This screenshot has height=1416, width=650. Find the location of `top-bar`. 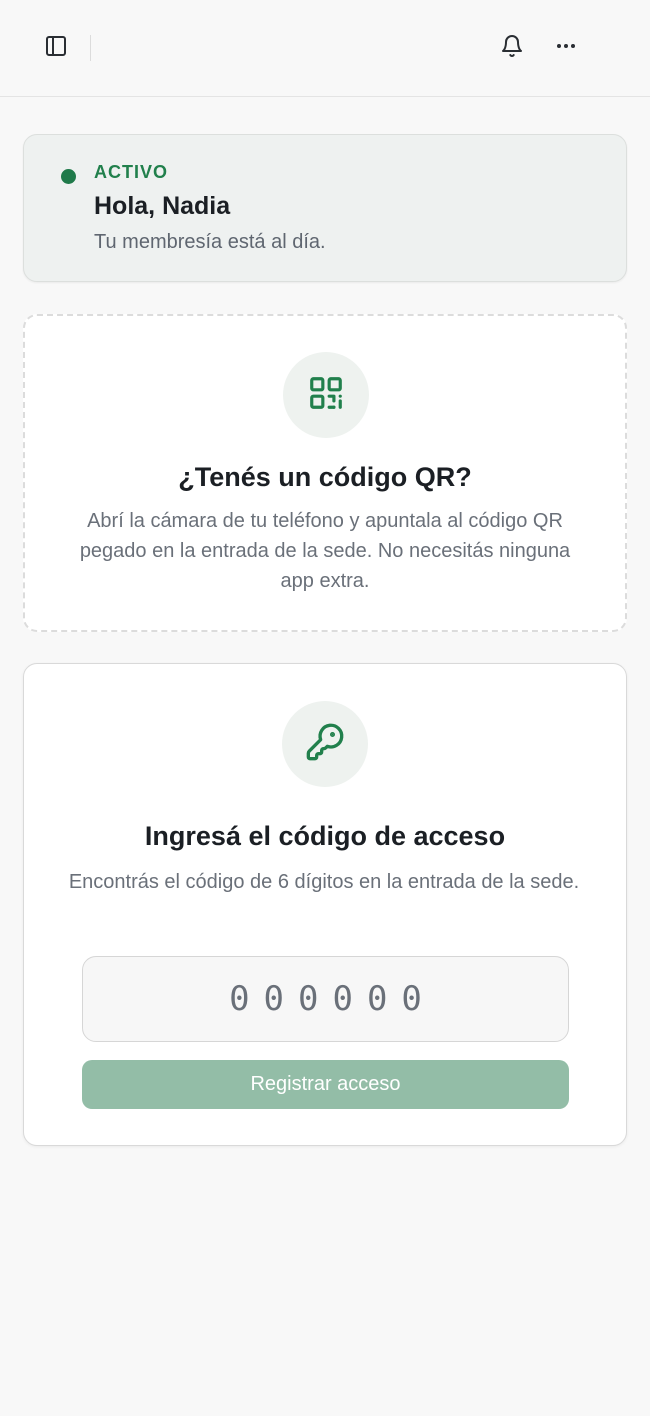

top-bar is located at coordinates (325, 48).